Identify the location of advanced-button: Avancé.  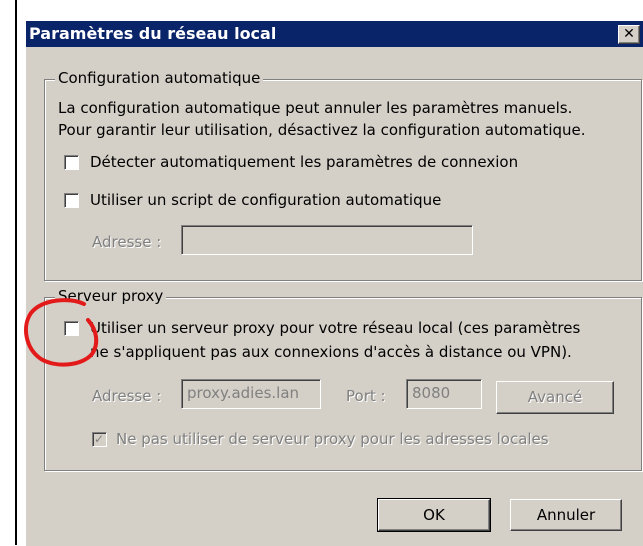
(555, 397).